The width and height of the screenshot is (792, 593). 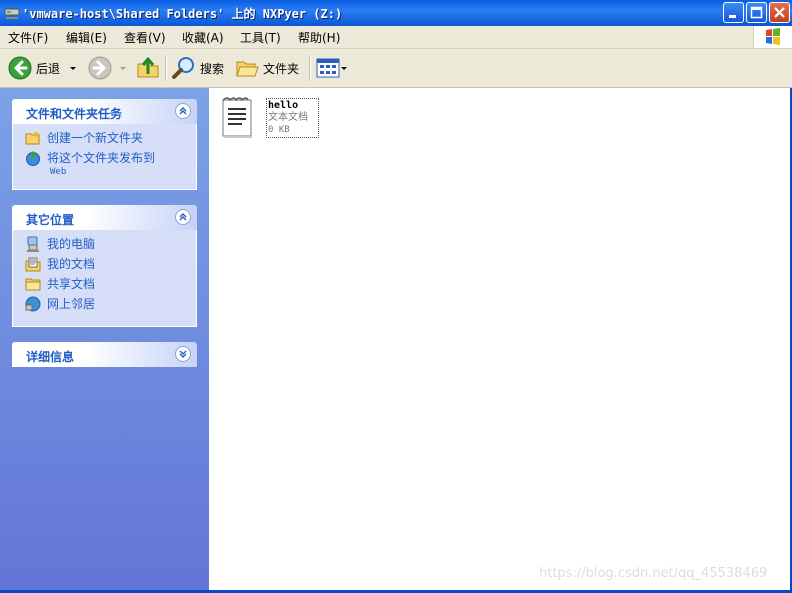 I want to click on forward-button, so click(x=108, y=68).